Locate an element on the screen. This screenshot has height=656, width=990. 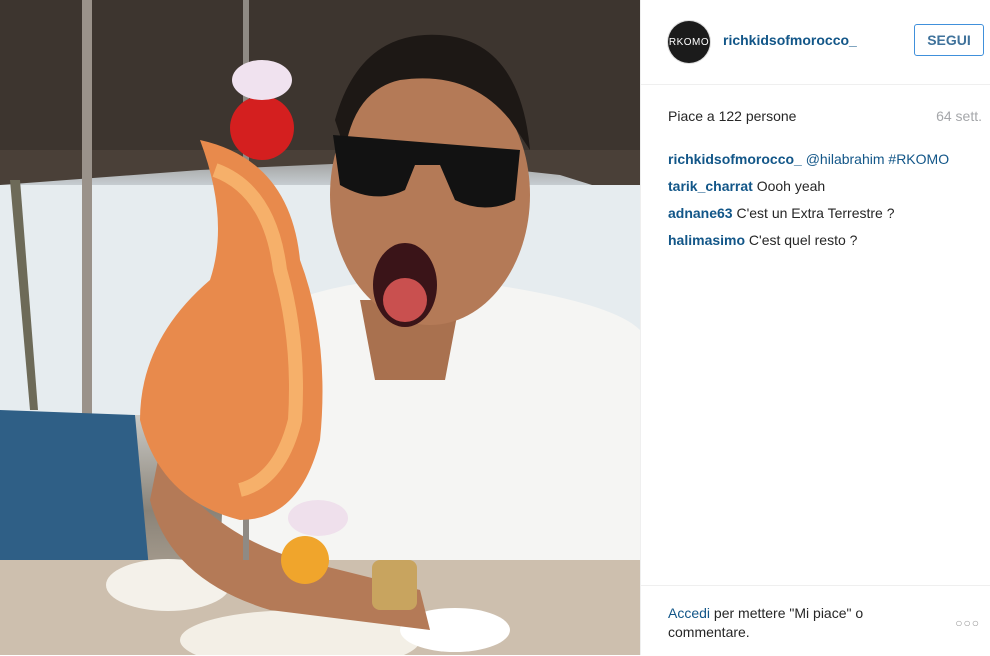
post-header: RKOMO richkidsofmorocco_ SEGUI is located at coordinates (815, 42).